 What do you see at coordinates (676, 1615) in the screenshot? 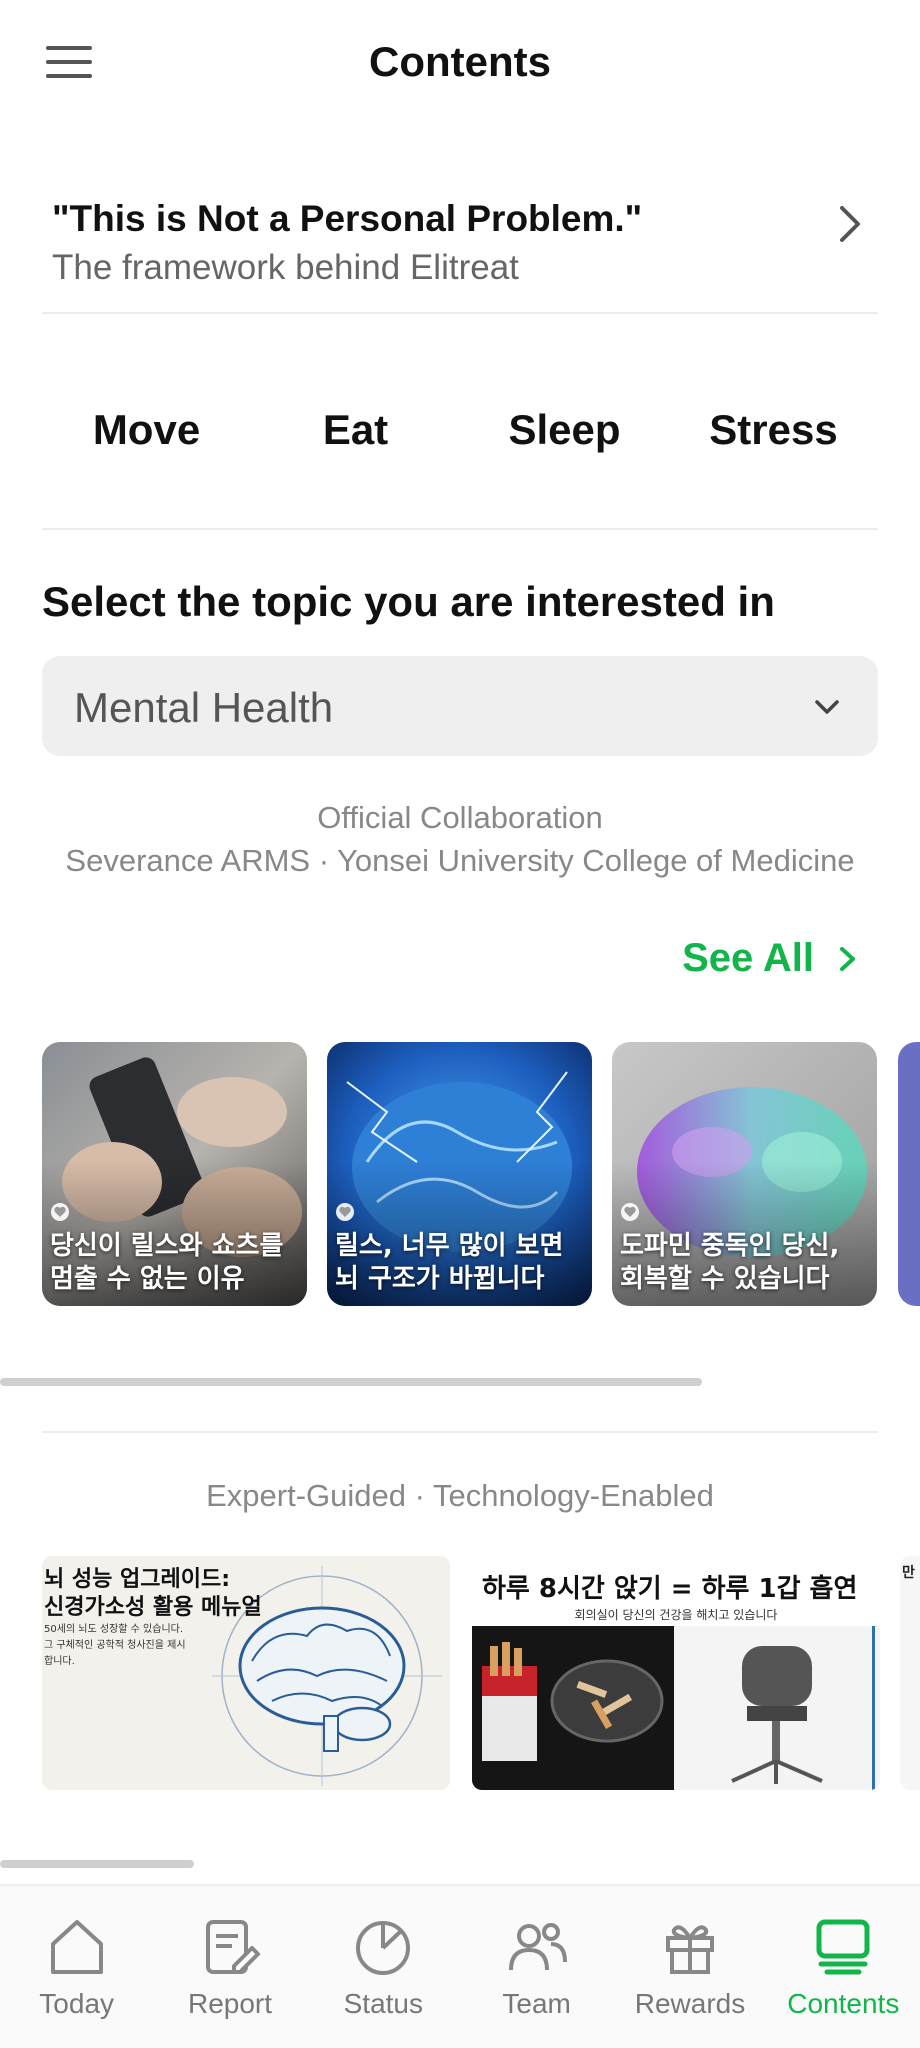
I see `poster-subtitle: 회의실이 당신의 건강을 해치고 있습니다` at bounding box center [676, 1615].